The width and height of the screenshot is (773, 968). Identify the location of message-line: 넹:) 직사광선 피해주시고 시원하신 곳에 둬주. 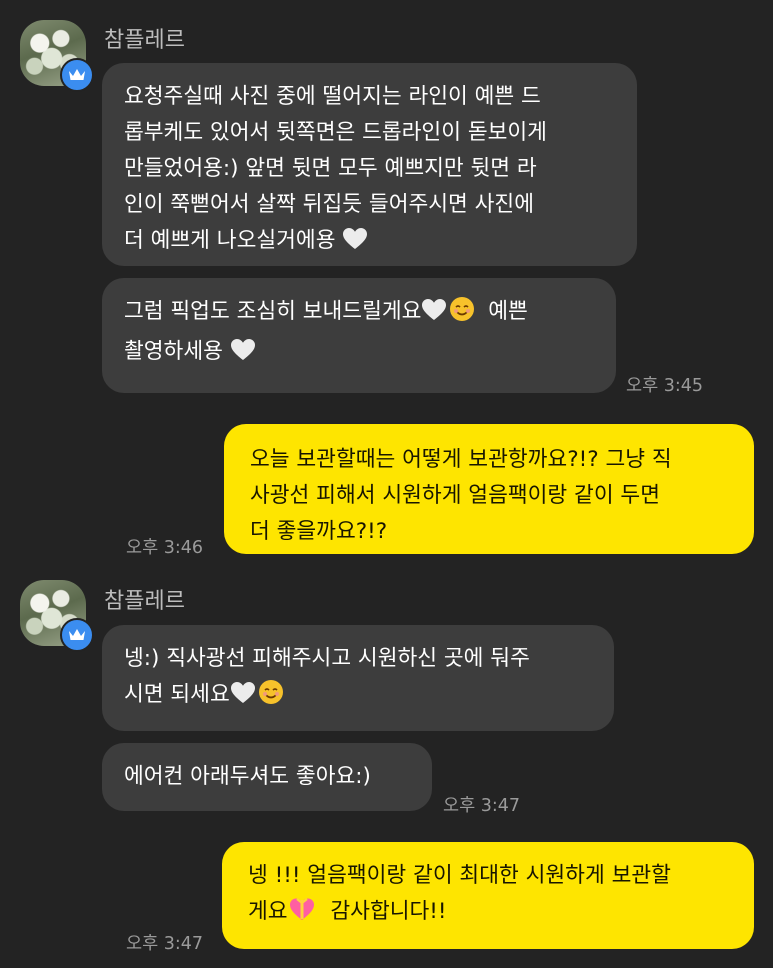
(327, 658).